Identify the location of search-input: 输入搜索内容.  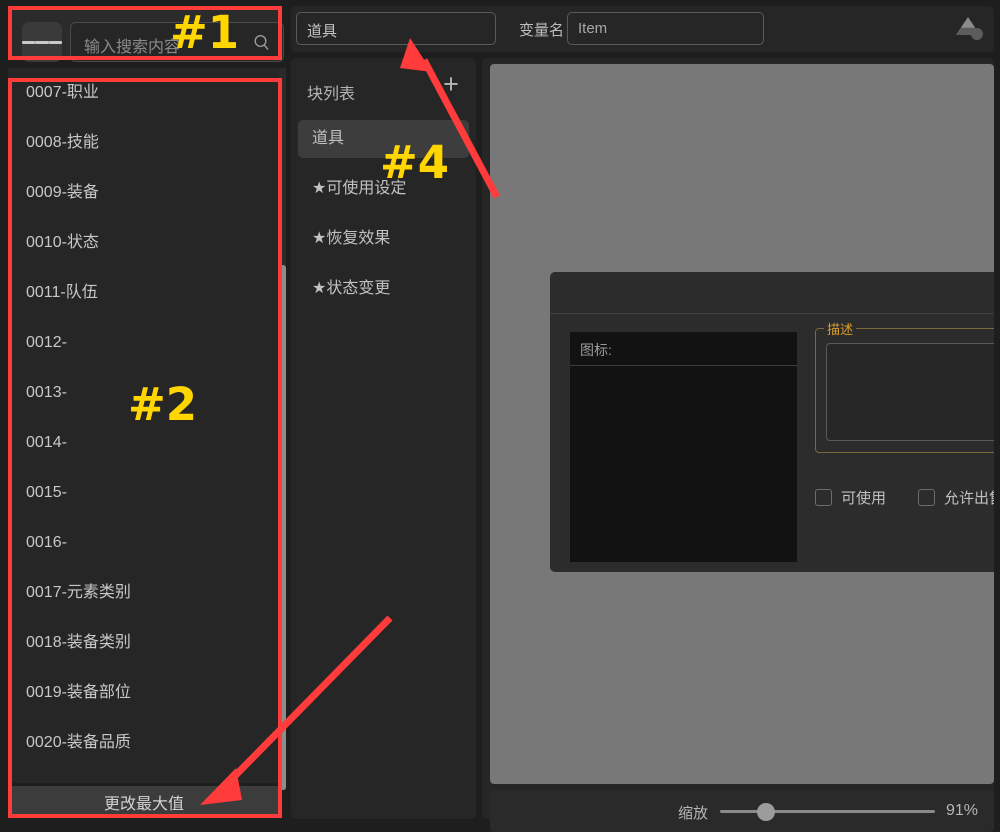
(177, 42).